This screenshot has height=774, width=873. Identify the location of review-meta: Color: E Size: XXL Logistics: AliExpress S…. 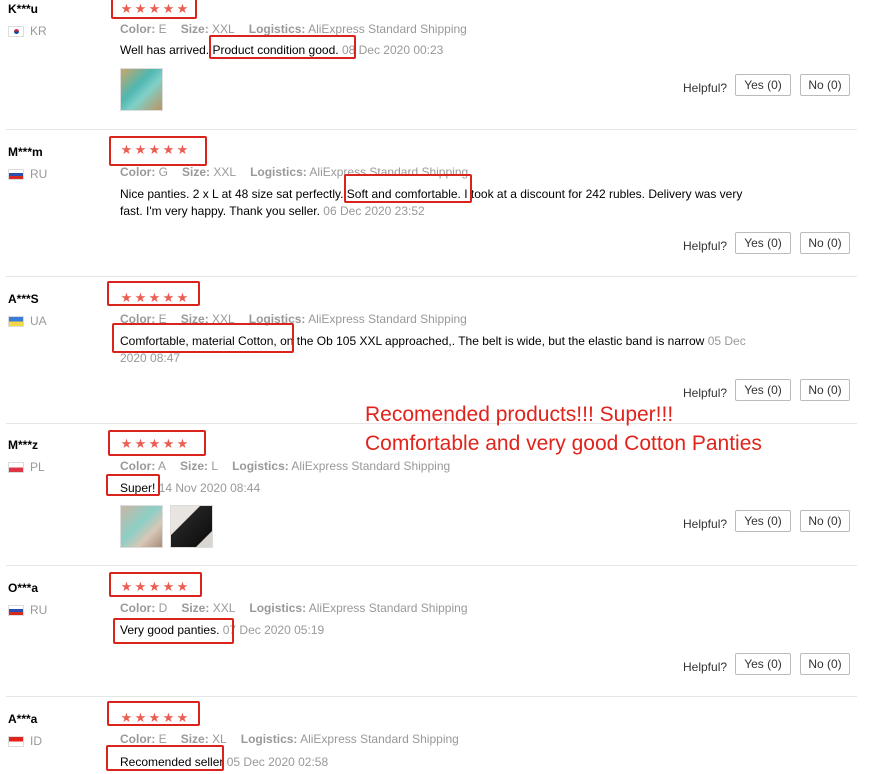
(293, 29).